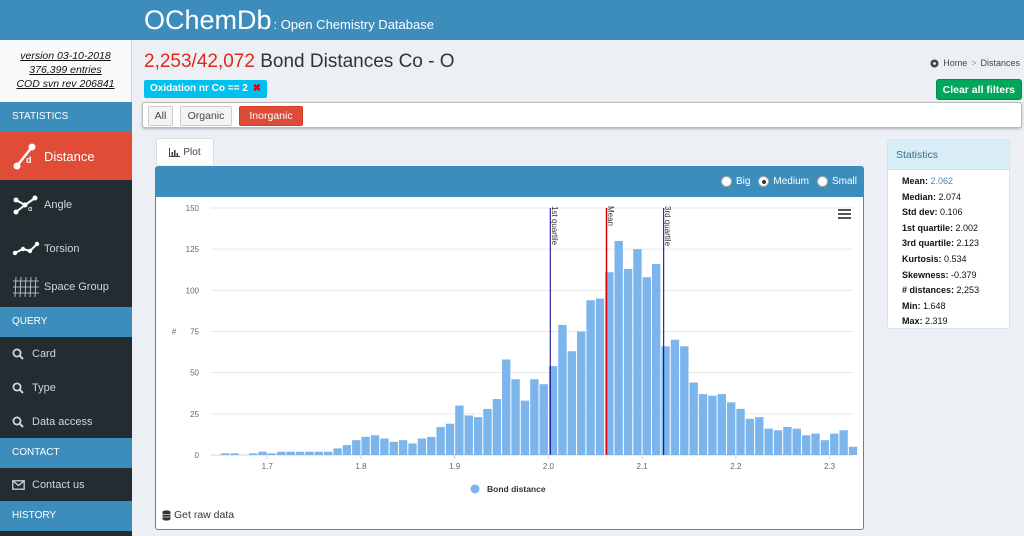 This screenshot has height=536, width=1024. I want to click on x-tick-label: 2.3, so click(830, 466).